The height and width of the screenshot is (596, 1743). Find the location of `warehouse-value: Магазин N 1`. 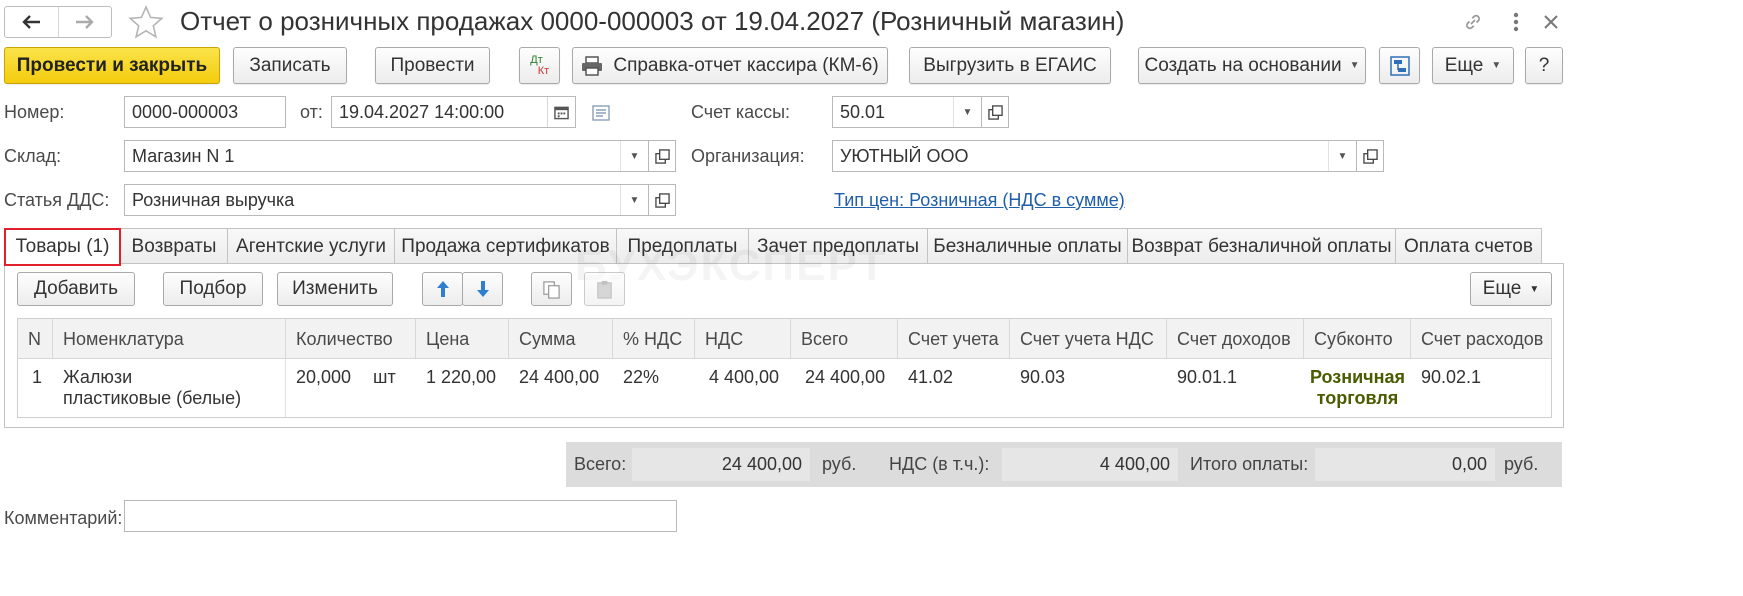

warehouse-value: Магазин N 1 is located at coordinates (183, 155).